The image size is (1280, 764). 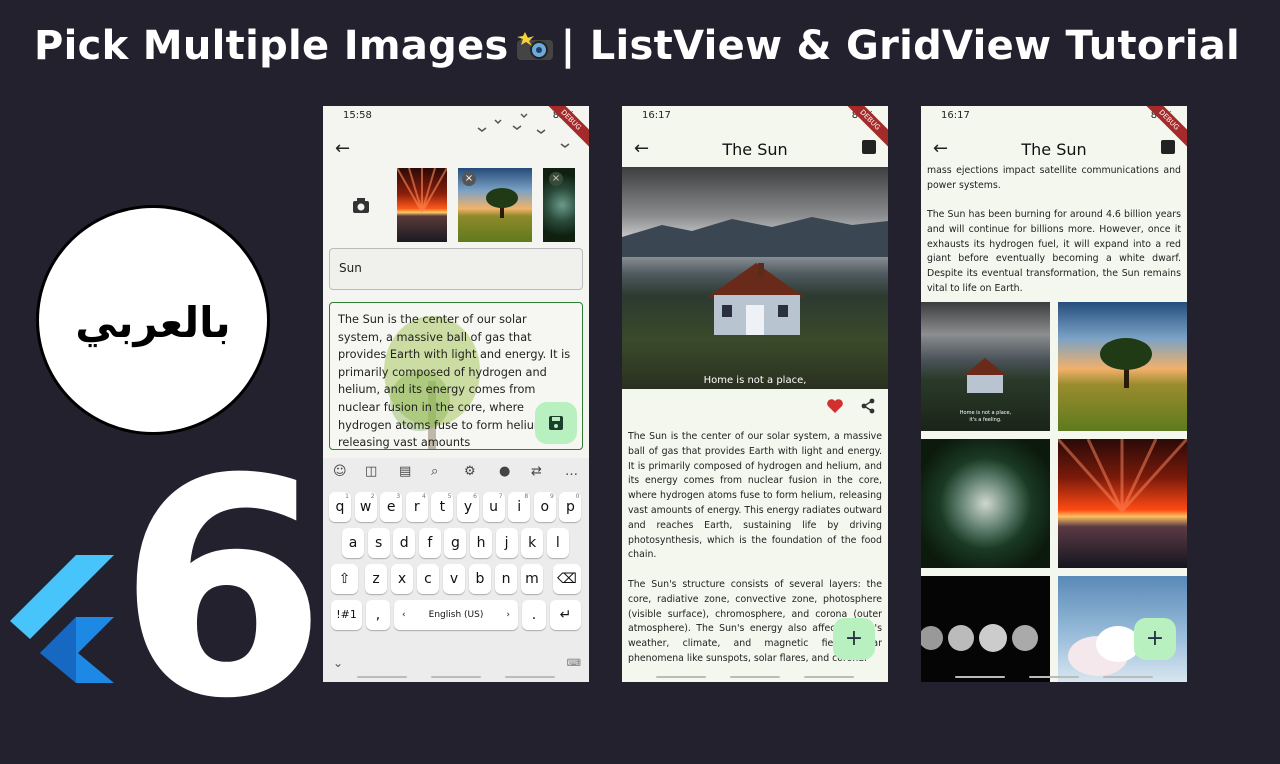 What do you see at coordinates (900, 46) in the screenshot?
I see `title-right: | ListView & GridView Tutorial` at bounding box center [900, 46].